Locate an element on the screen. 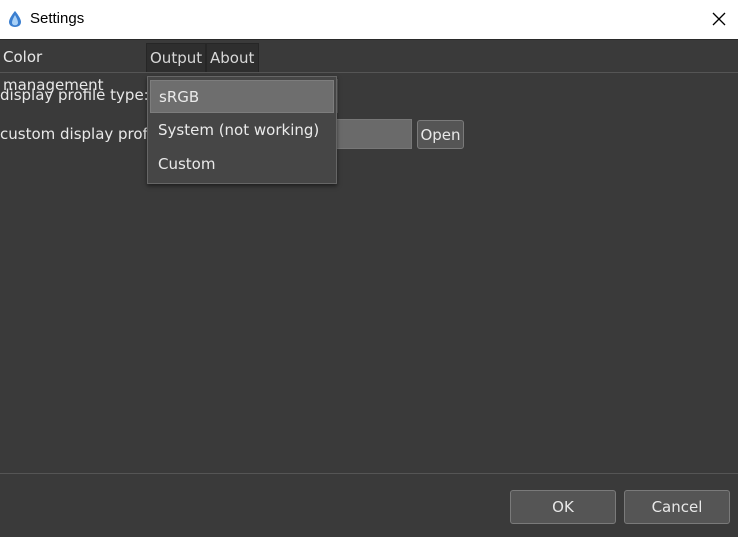 The height and width of the screenshot is (537, 738). dropdown-option-custom: Custom is located at coordinates (242, 164).